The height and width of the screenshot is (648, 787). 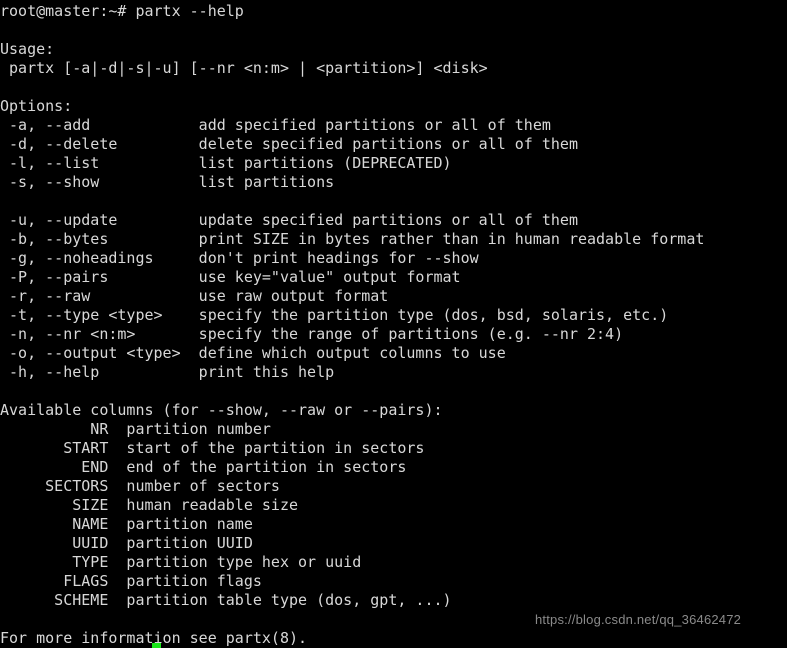 I want to click on footer-line: For more information see partx(8)., so click(x=154, y=638).